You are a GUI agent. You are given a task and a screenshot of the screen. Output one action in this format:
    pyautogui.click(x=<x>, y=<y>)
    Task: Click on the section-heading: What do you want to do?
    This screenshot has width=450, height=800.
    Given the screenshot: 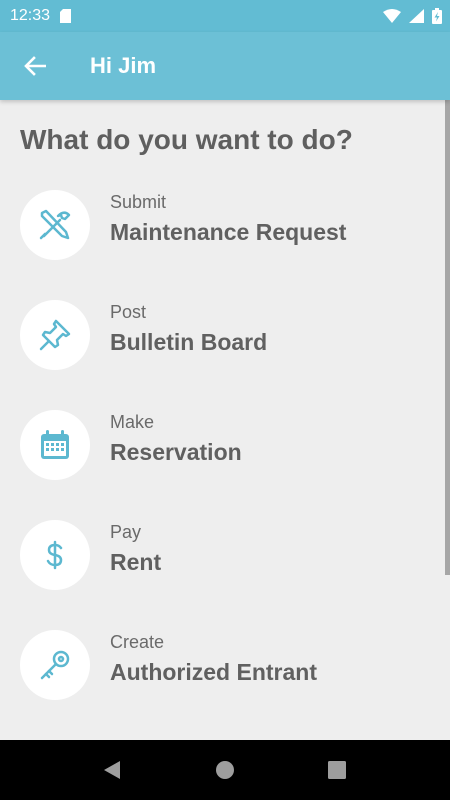 What is the action you would take?
    pyautogui.click(x=186, y=139)
    